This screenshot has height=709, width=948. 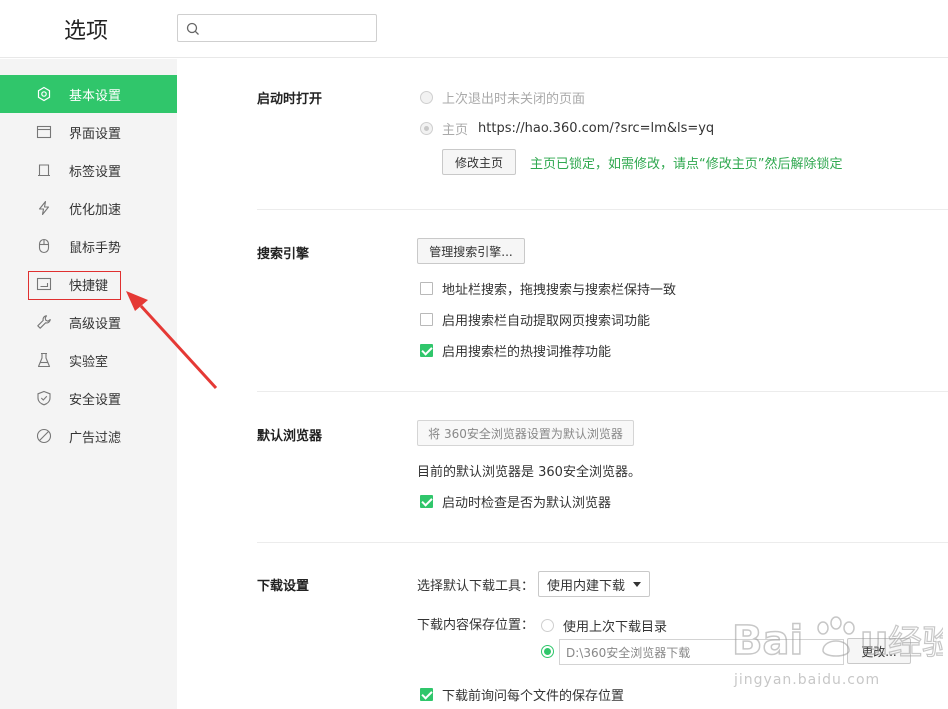 What do you see at coordinates (547, 625) in the screenshot?
I see `last-dir-radio` at bounding box center [547, 625].